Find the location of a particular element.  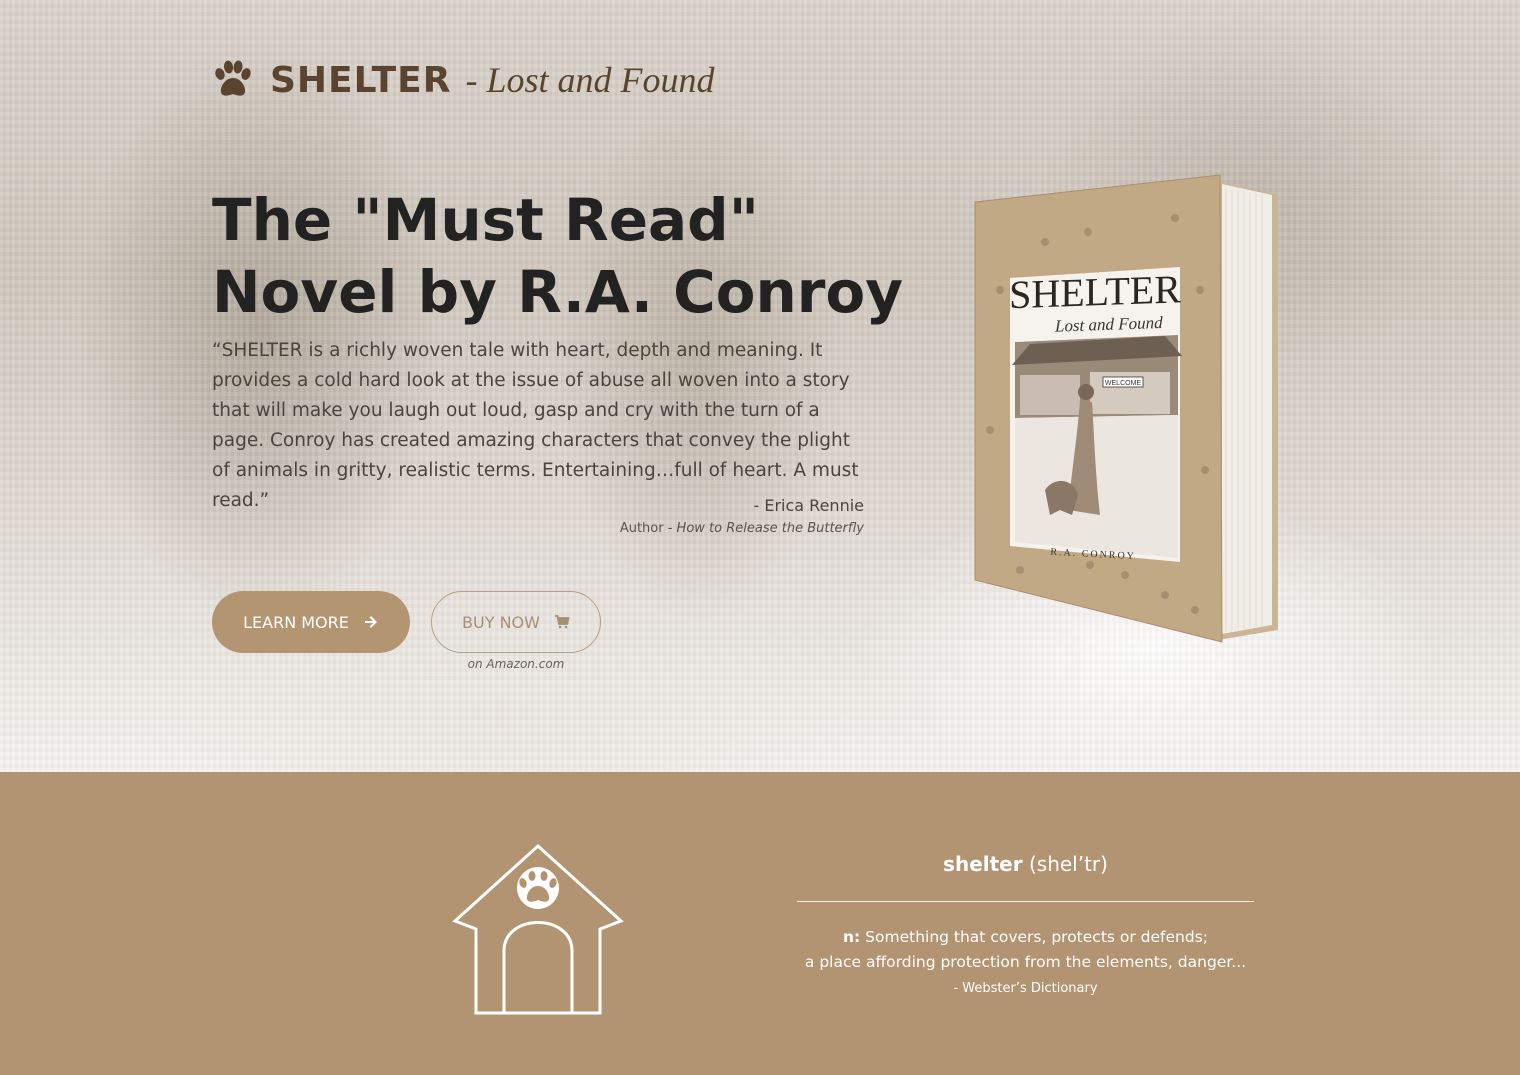

definition-word: shelter (shel’tr) is located at coordinates (1025, 864).